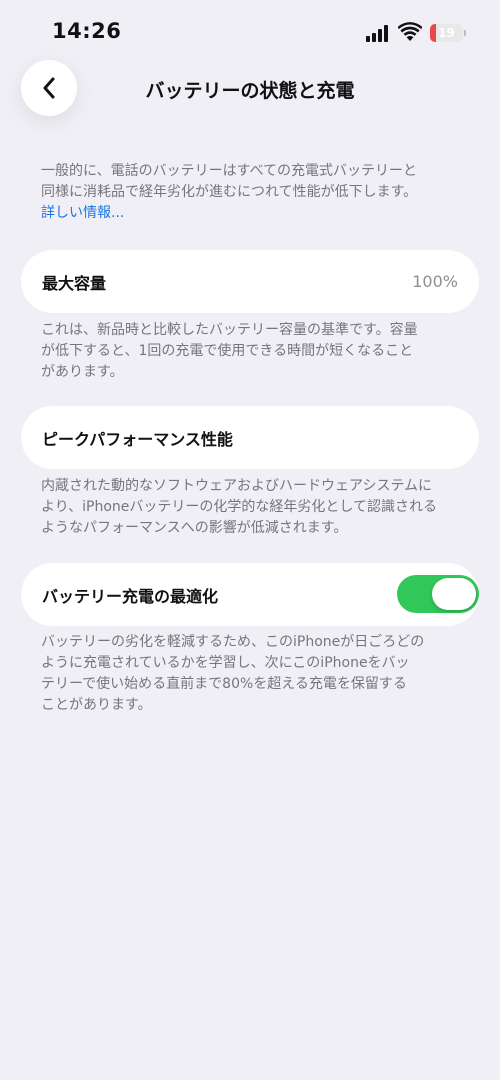  What do you see at coordinates (137, 439) in the screenshot?
I see `peak-performance-label: ピークパフォーマンス性能` at bounding box center [137, 439].